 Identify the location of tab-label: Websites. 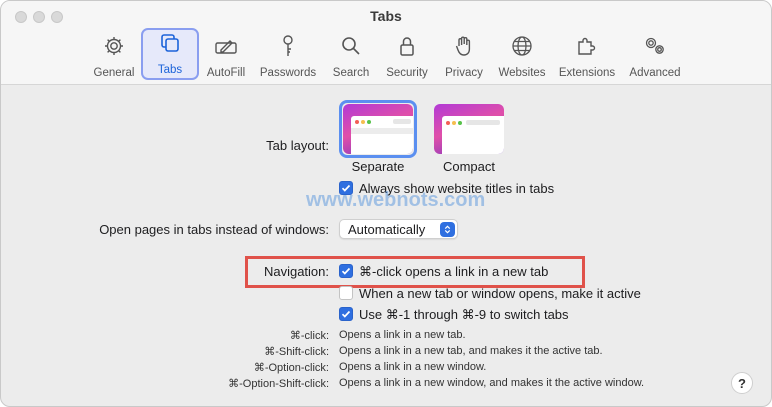
(522, 73).